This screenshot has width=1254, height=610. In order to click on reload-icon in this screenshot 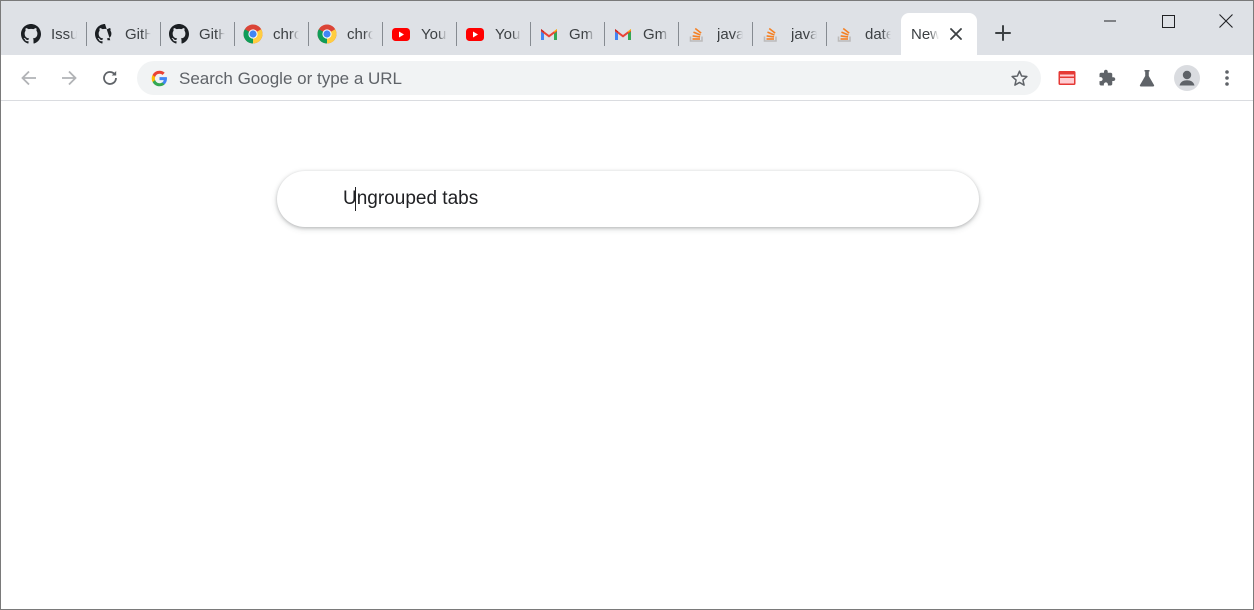, I will do `click(110, 78)`.